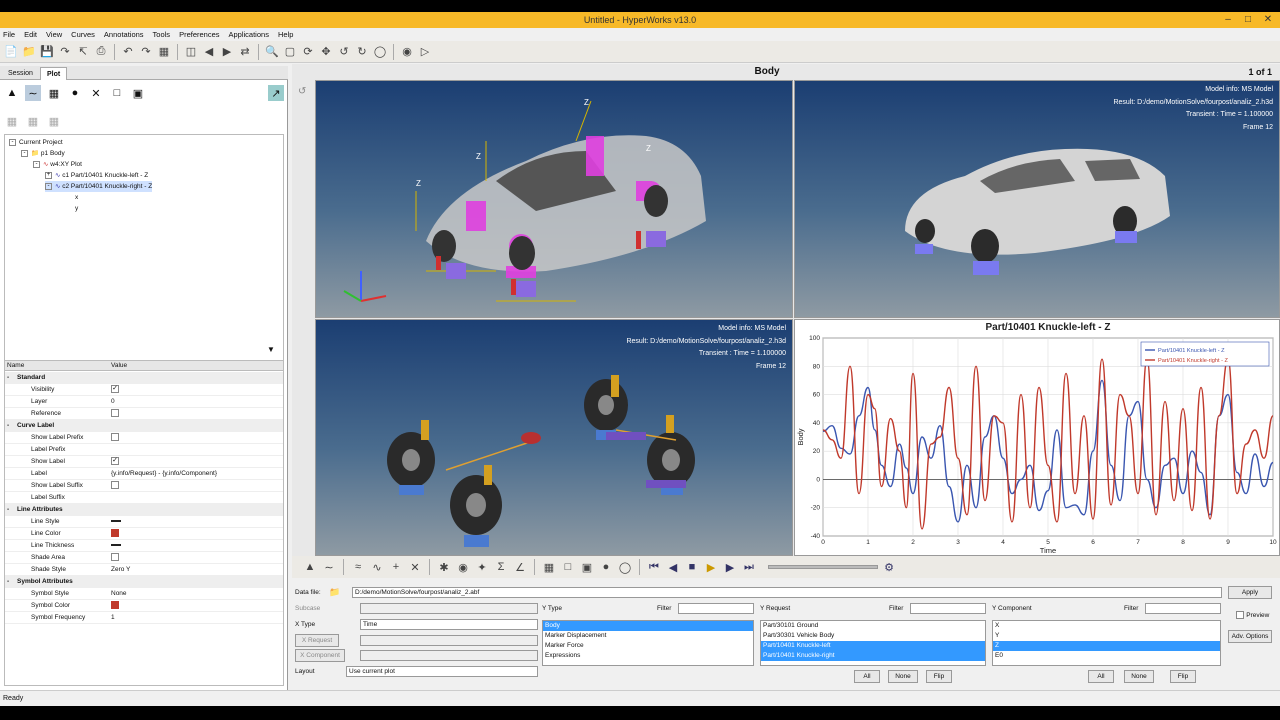 This screenshot has width=1280, height=720. What do you see at coordinates (96, 93) in the screenshot?
I see `datum-tool-icon: ✕` at bounding box center [96, 93].